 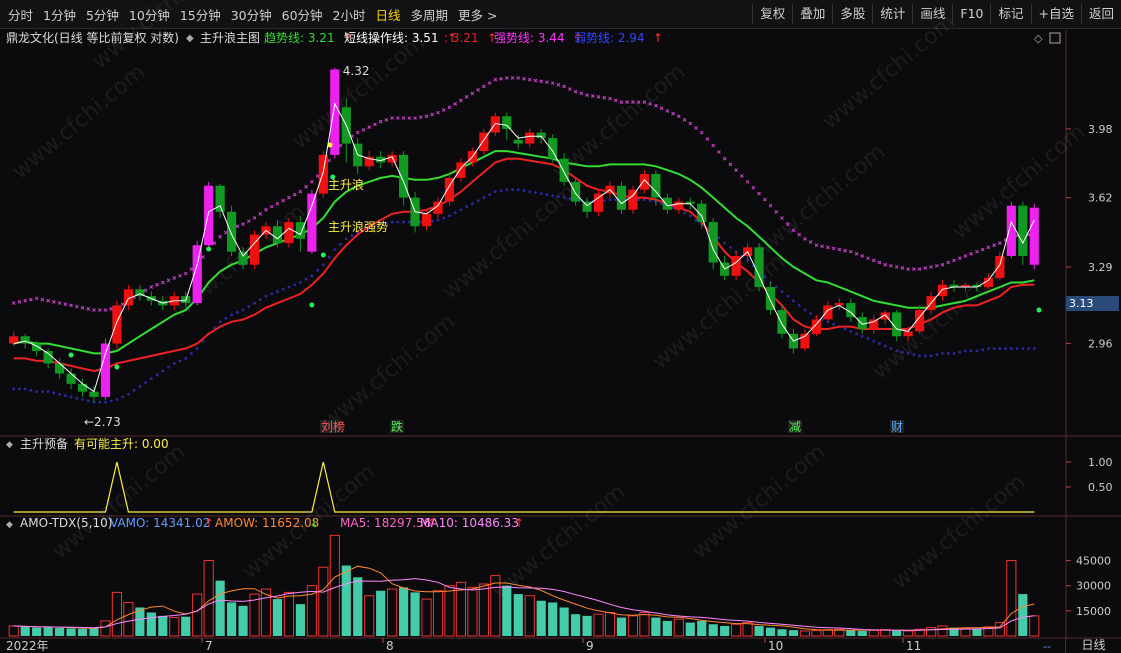 What do you see at coordinates (1047, 646) in the screenshot?
I see `scroll-indicator: --` at bounding box center [1047, 646].